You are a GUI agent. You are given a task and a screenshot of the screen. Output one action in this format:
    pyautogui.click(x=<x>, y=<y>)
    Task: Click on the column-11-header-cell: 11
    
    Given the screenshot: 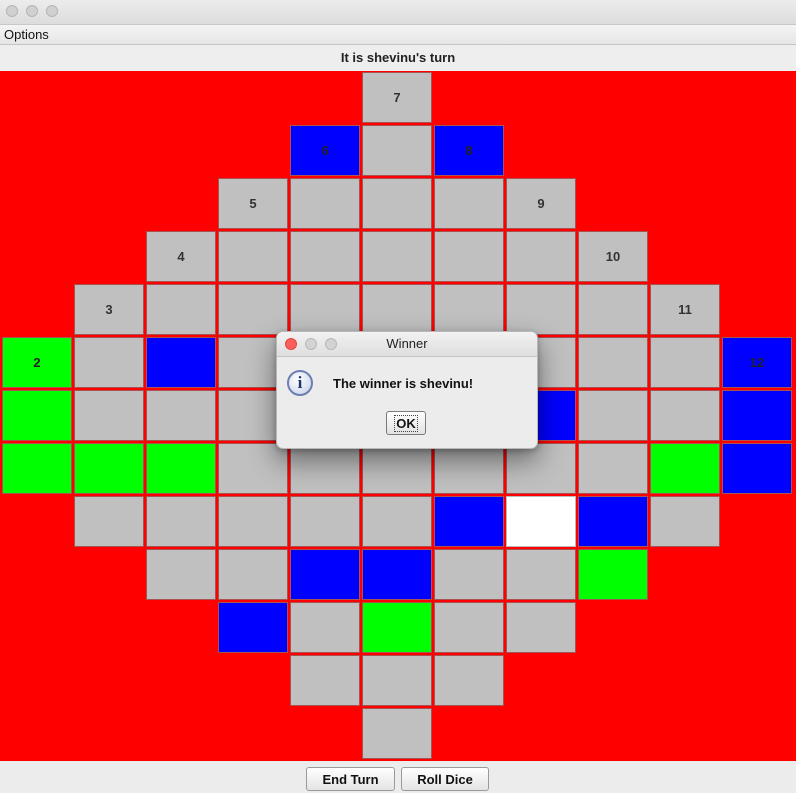 What is the action you would take?
    pyautogui.click(x=685, y=309)
    